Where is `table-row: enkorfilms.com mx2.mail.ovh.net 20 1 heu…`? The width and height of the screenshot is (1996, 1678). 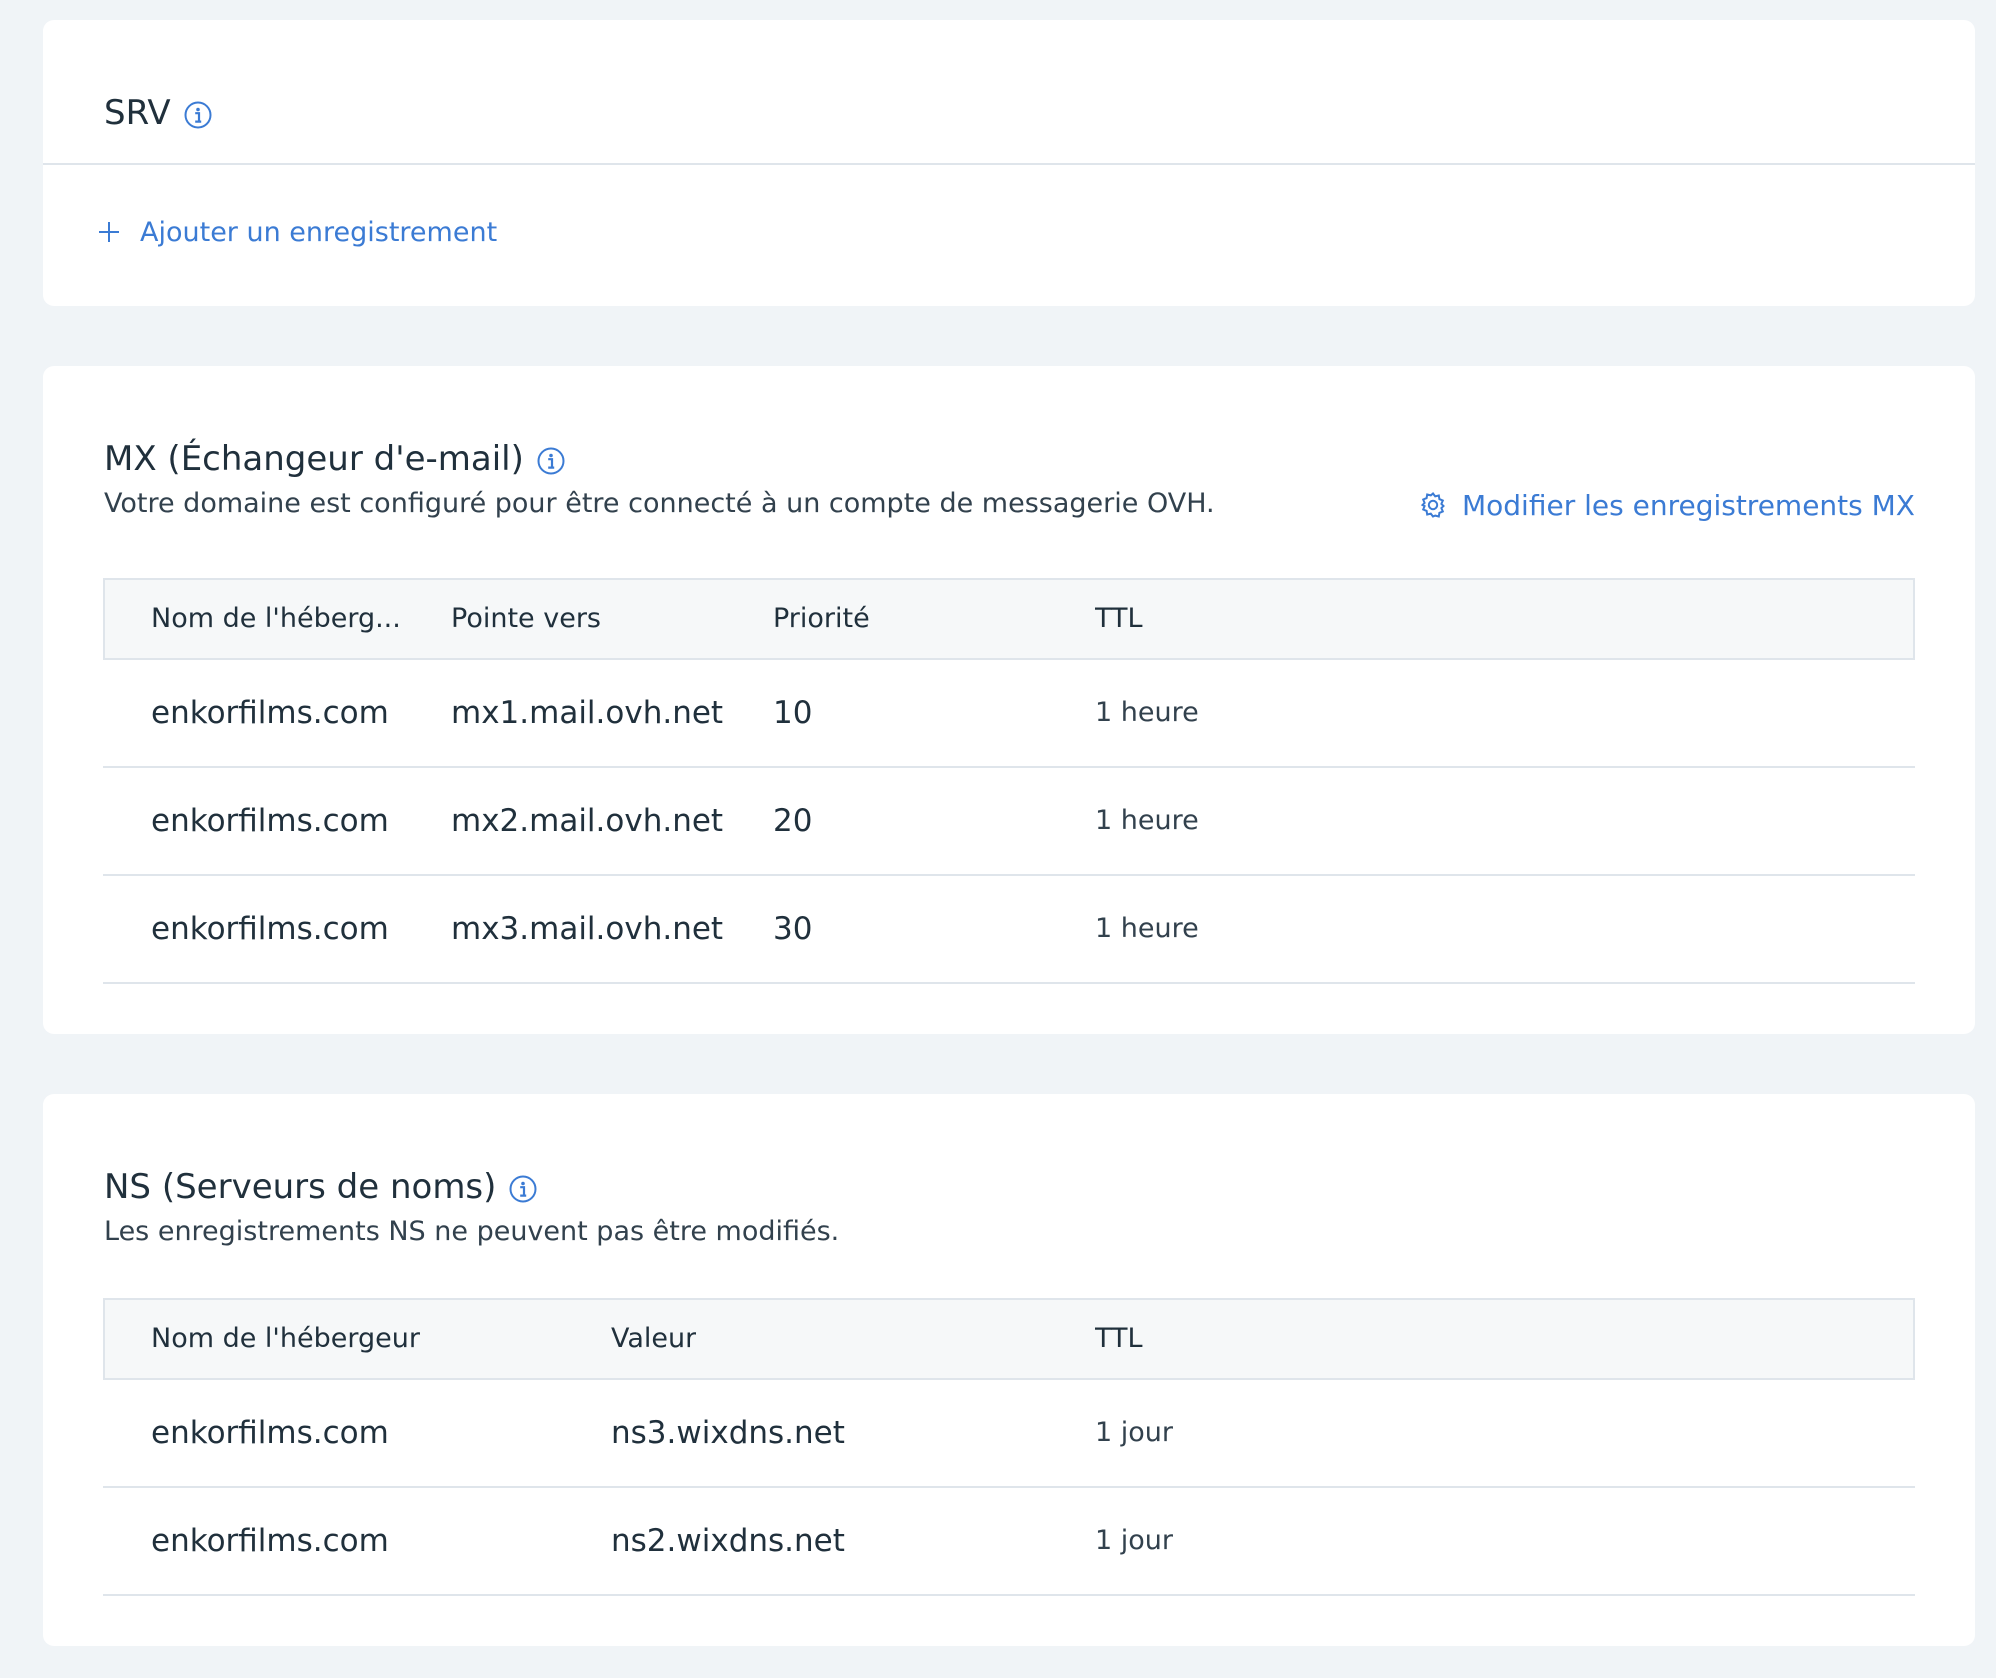
table-row: enkorfilms.com mx2.mail.ovh.net 20 1 heu… is located at coordinates (1009, 822).